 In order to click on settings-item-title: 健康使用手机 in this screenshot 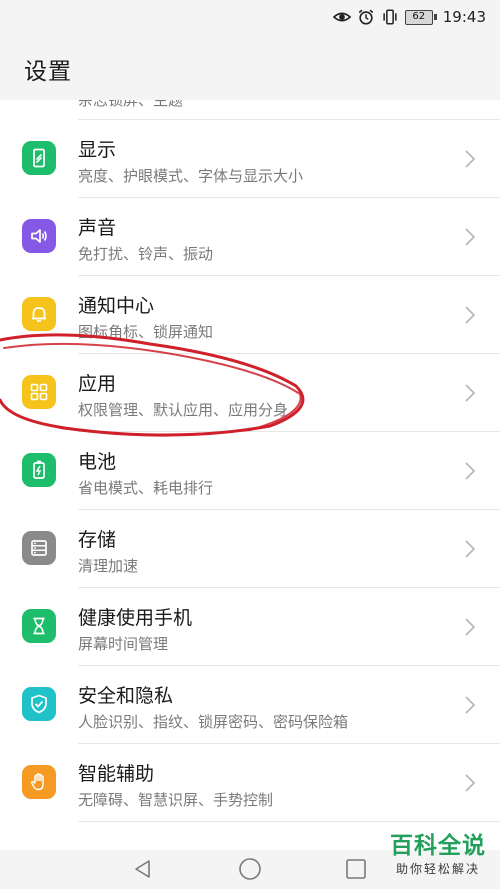, I will do `click(135, 618)`.